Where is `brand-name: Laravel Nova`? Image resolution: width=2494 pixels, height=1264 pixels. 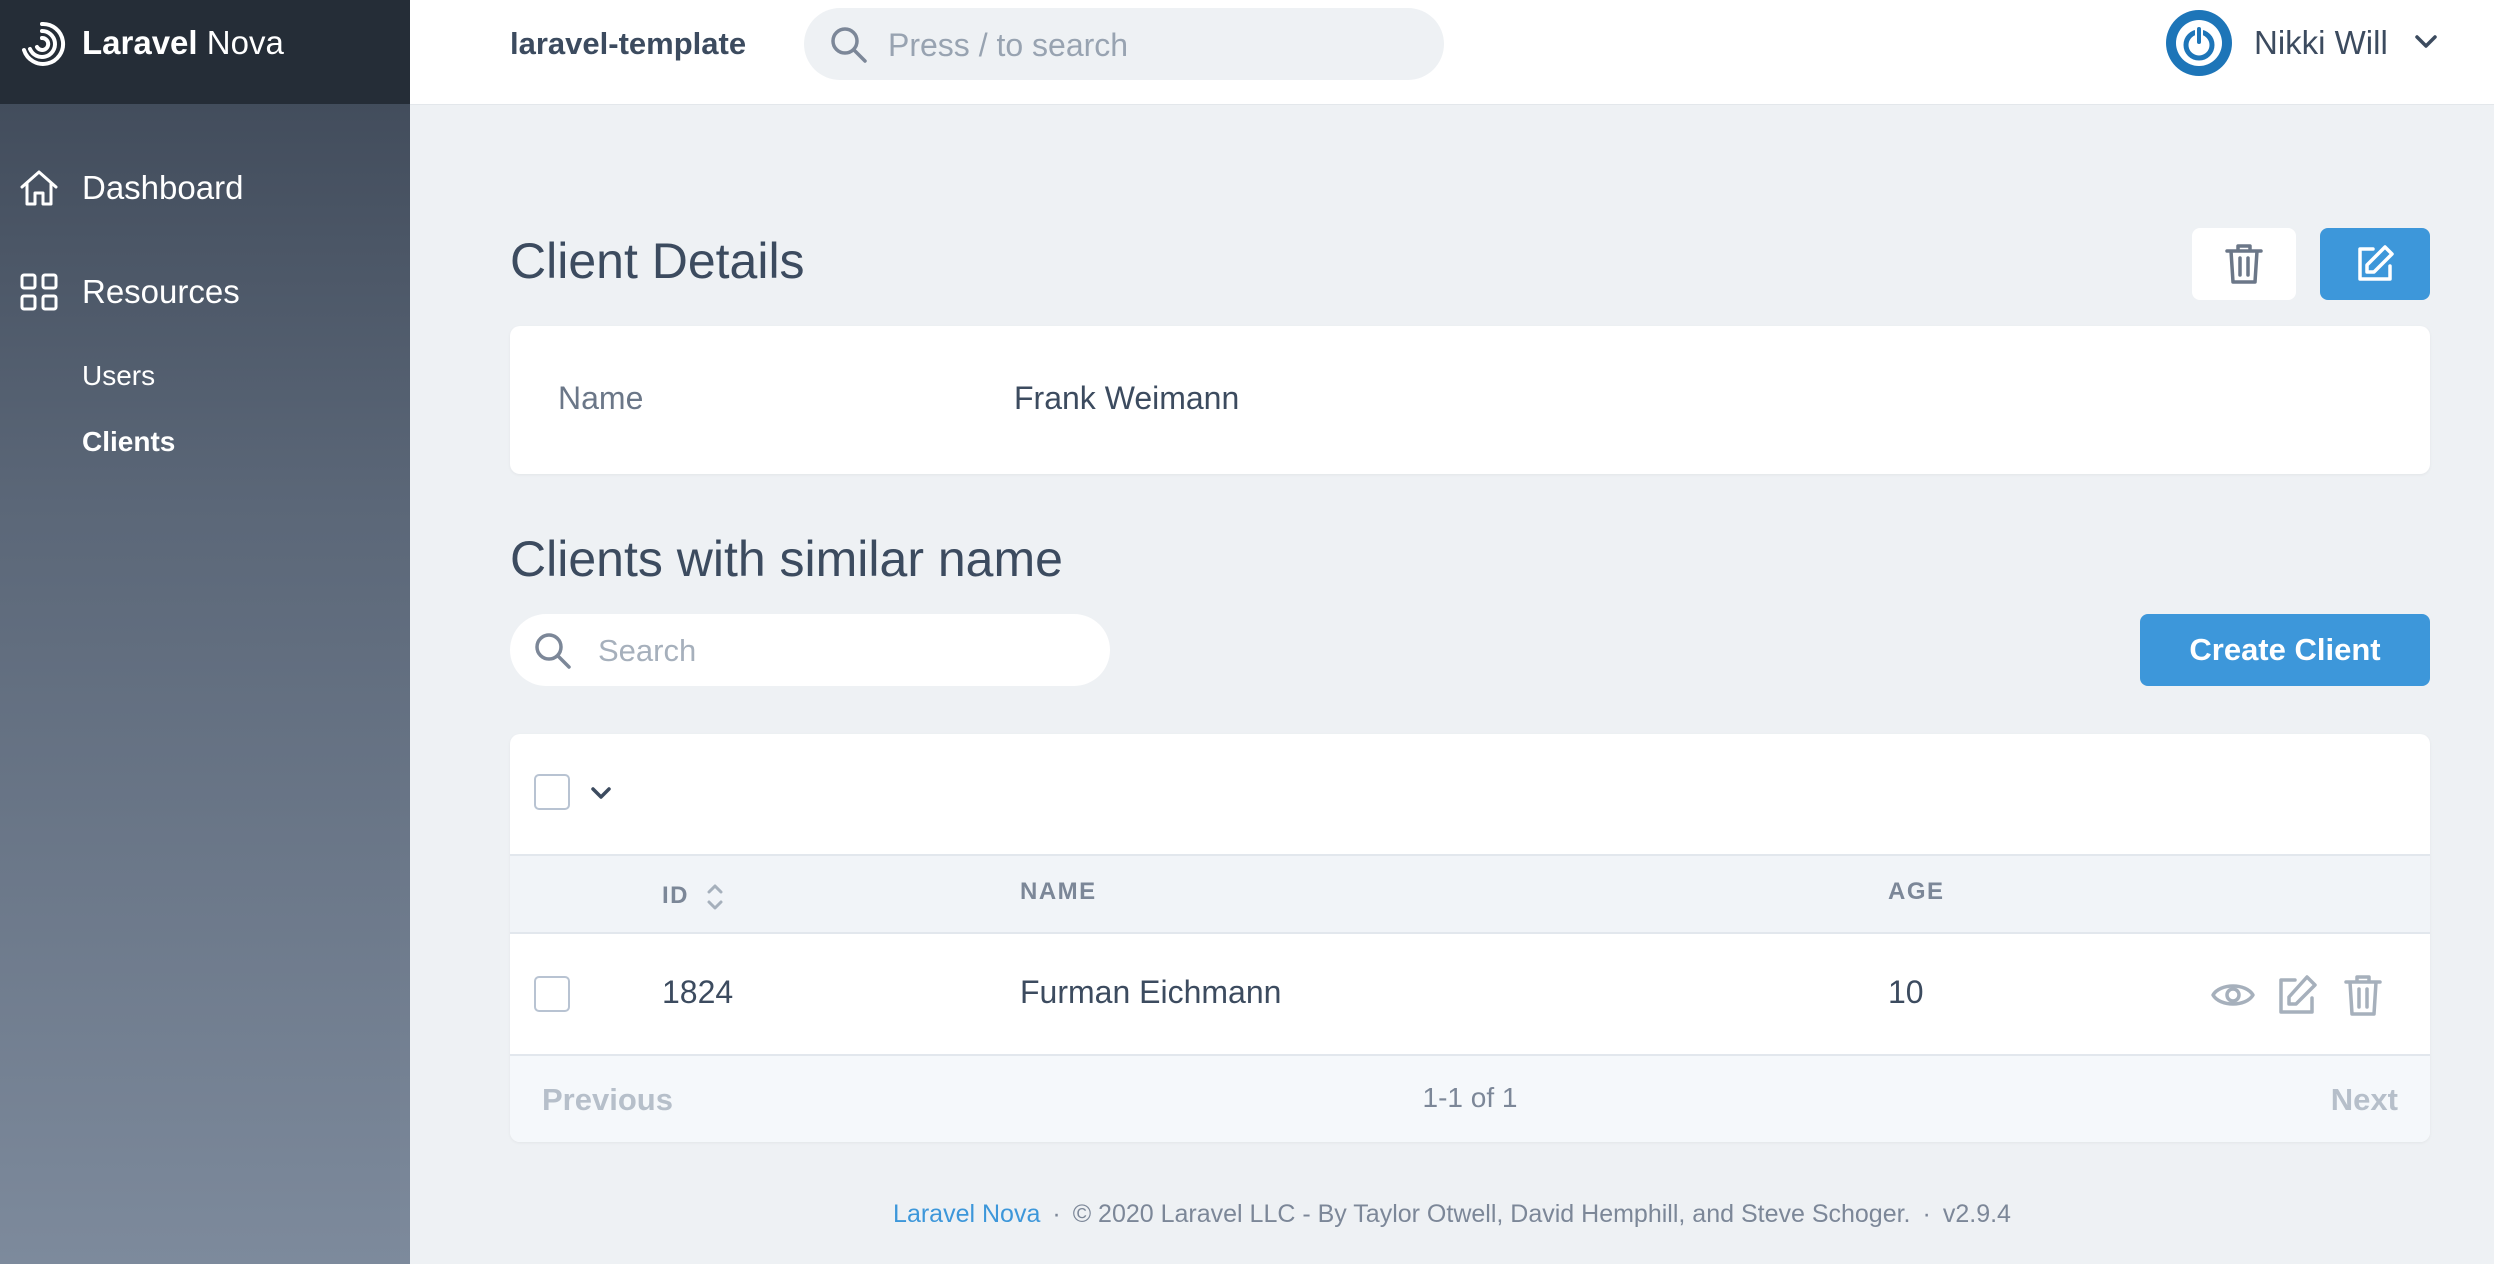 brand-name: Laravel Nova is located at coordinates (183, 43).